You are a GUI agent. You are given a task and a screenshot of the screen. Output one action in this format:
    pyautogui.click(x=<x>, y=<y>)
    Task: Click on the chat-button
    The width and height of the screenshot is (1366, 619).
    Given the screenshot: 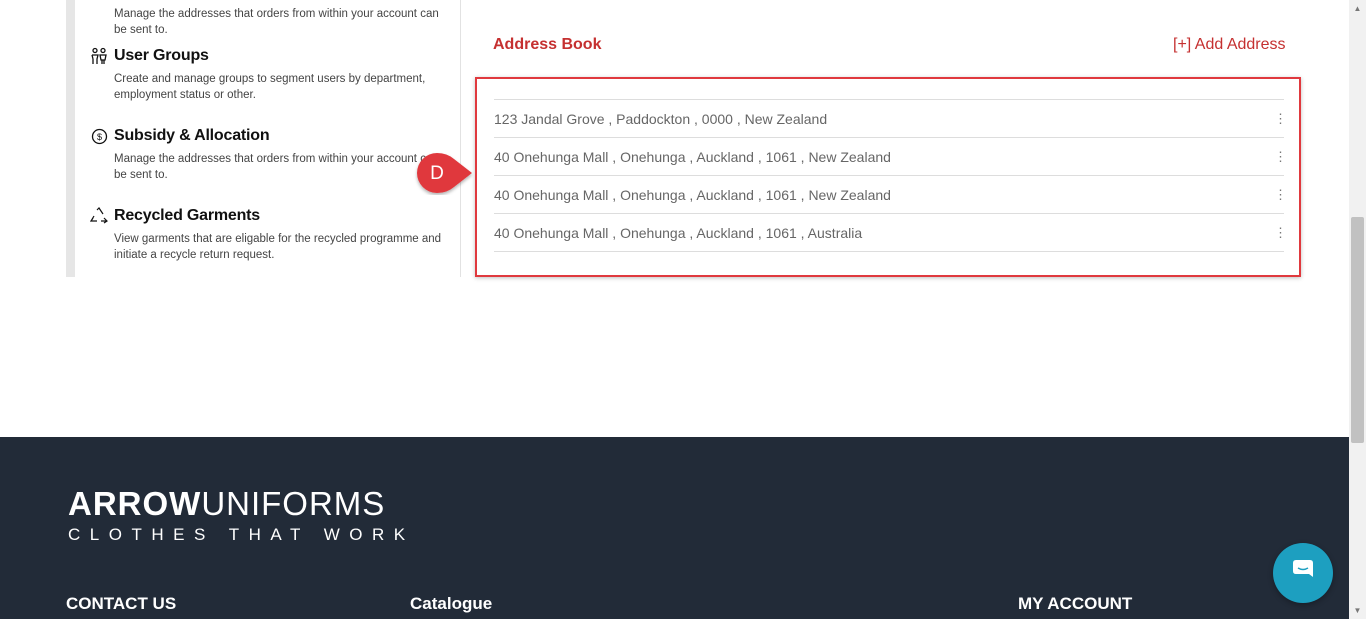 What is the action you would take?
    pyautogui.click(x=1303, y=573)
    